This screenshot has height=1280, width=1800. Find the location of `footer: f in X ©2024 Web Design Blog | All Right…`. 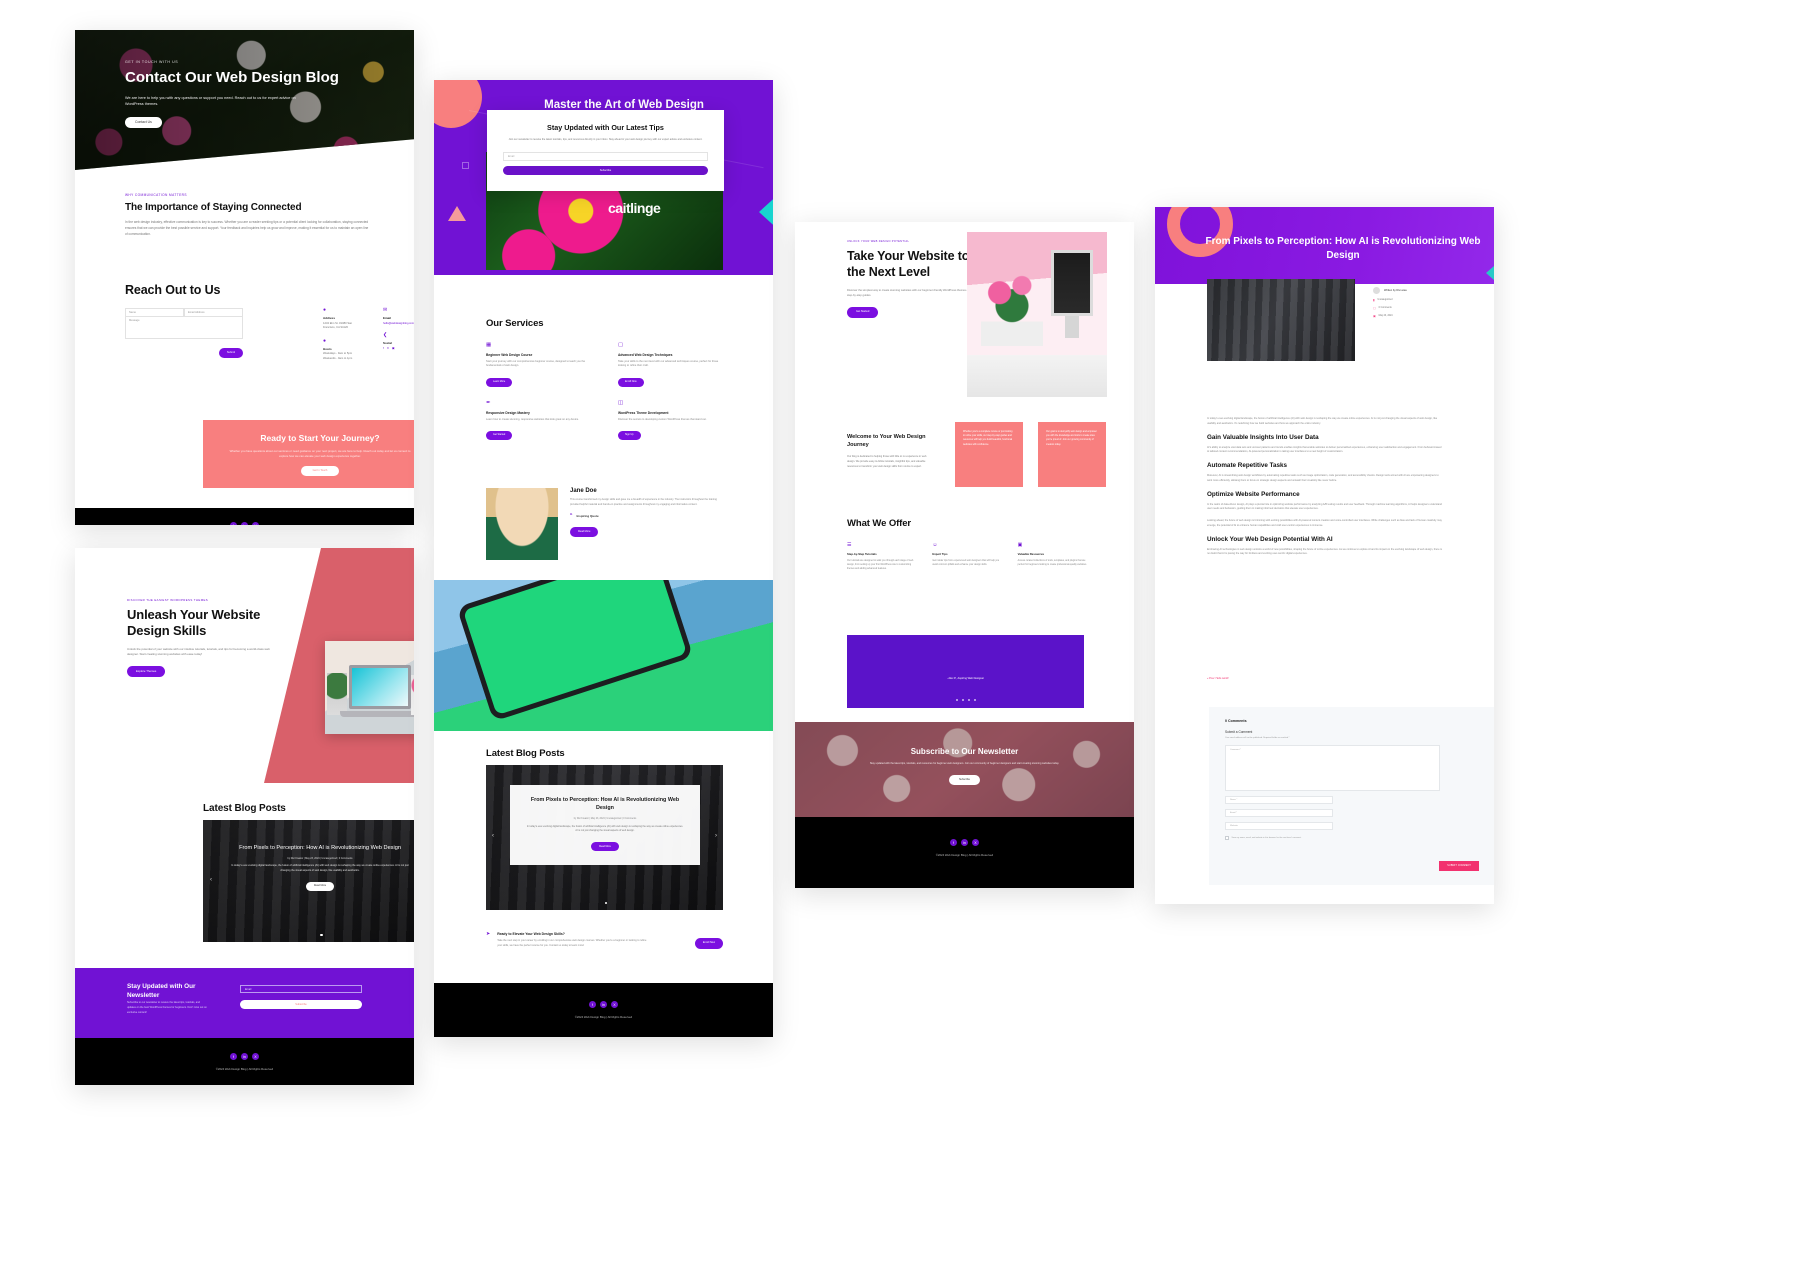

footer: f in X ©2024 Web Design Blog | All Right… is located at coordinates (603, 1010).